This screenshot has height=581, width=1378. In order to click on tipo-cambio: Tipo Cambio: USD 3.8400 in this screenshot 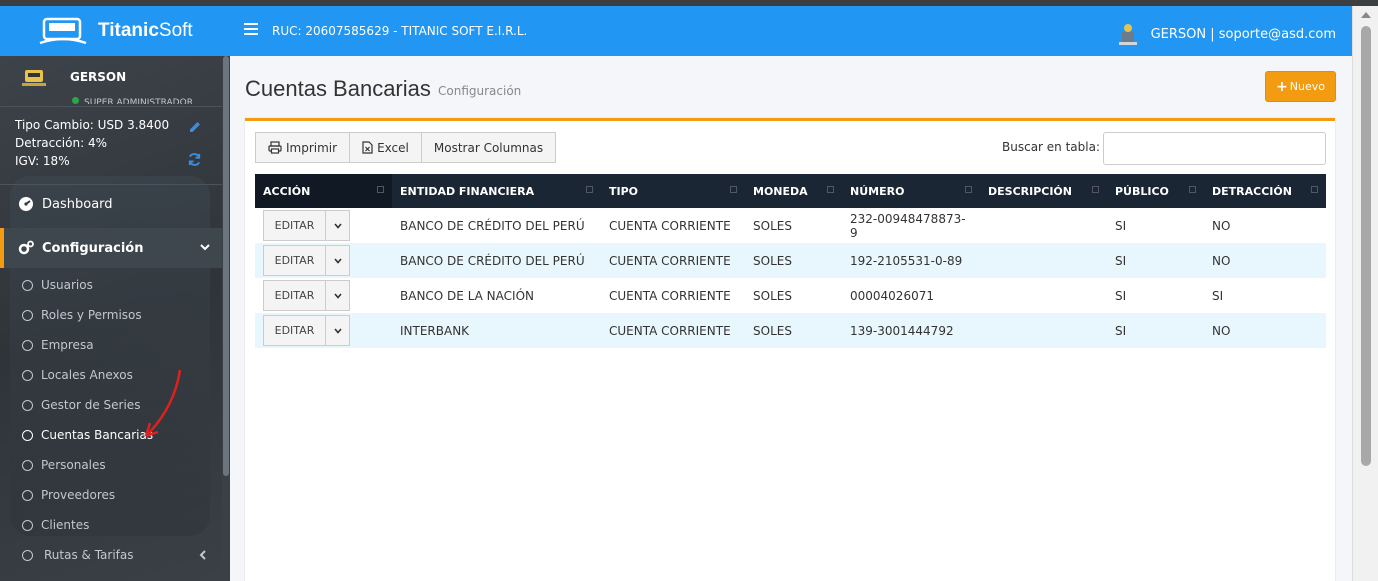, I will do `click(92, 125)`.